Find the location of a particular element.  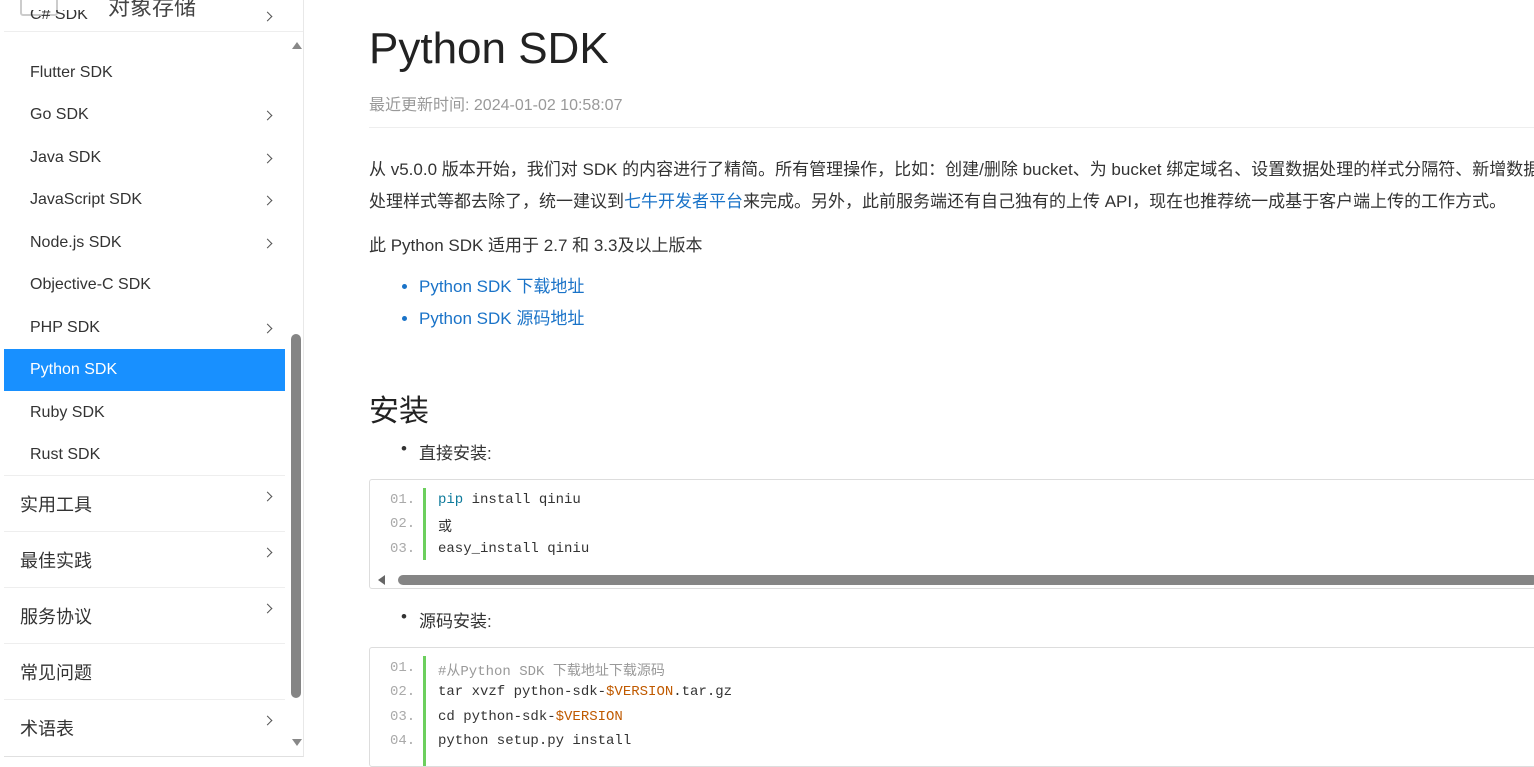

line-number: 04. is located at coordinates (403, 741).